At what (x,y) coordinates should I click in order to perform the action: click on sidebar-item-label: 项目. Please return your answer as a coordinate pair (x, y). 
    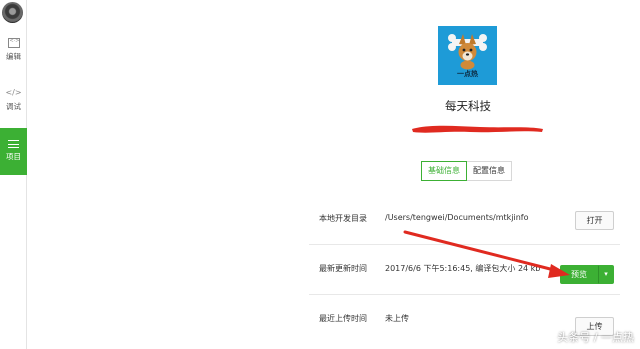
    Looking at the image, I should click on (13, 156).